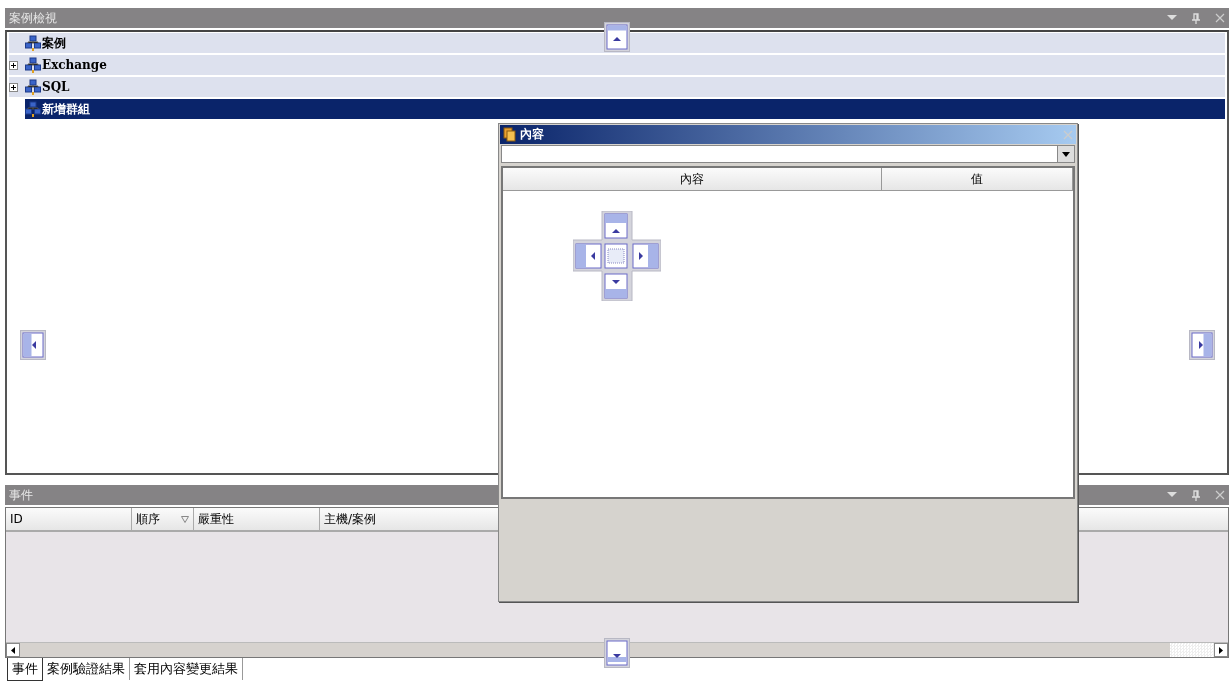 This screenshot has height=681, width=1230. I want to click on left-arrow-icon, so click(13, 650).